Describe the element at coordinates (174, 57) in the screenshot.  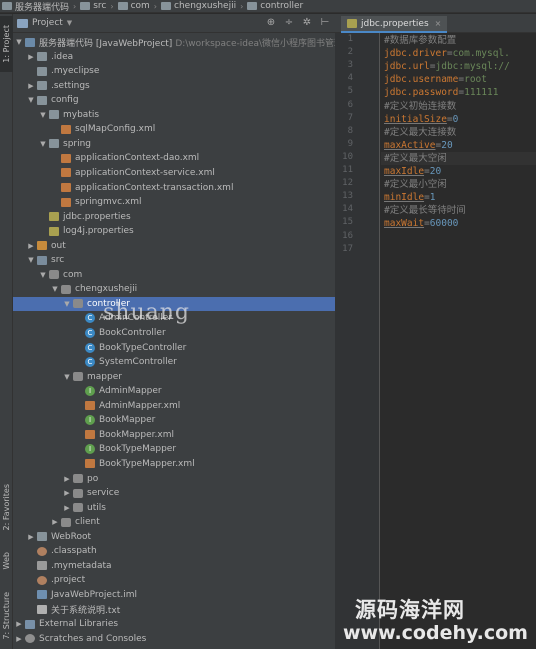
I see `tree-item: ▶ .idea` at that location.